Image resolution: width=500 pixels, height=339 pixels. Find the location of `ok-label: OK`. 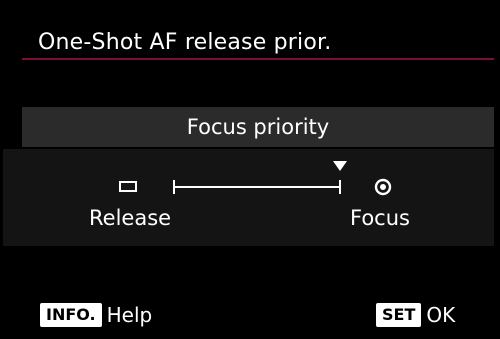

ok-label: OK is located at coordinates (441, 315).